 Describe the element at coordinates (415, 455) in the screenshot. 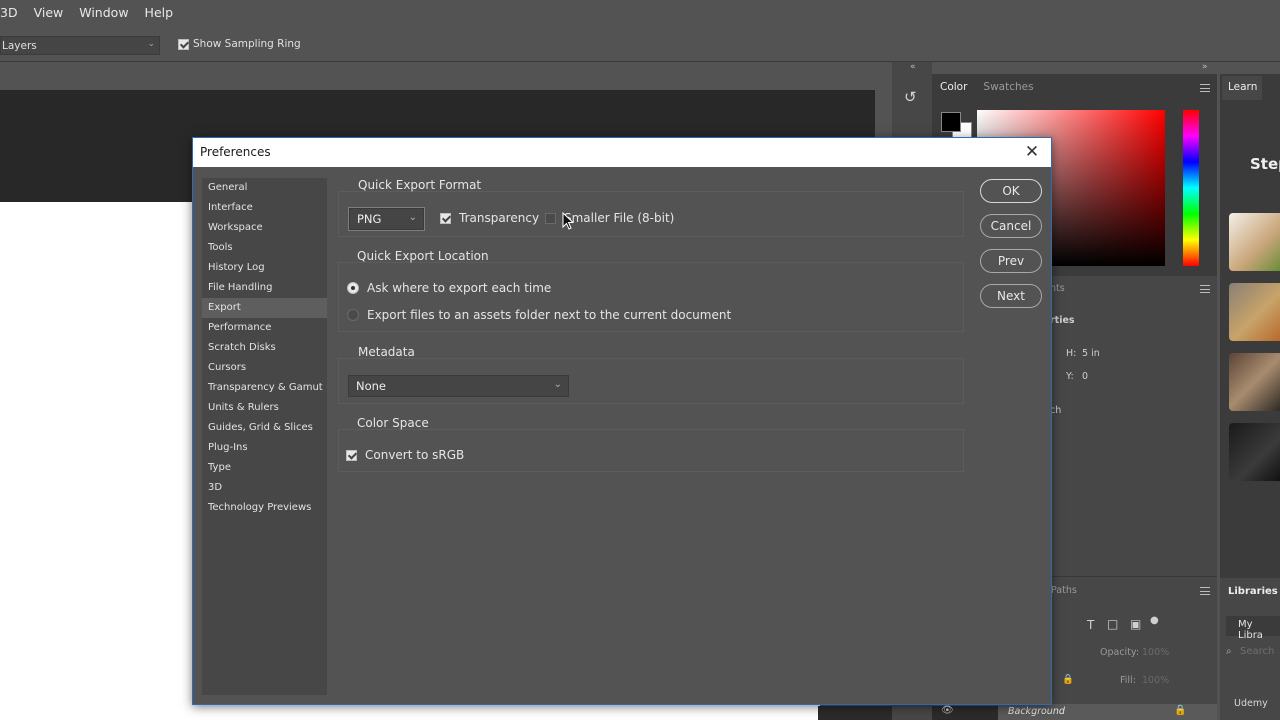

I see `convert-srgb-label: Convert to sRGB` at that location.